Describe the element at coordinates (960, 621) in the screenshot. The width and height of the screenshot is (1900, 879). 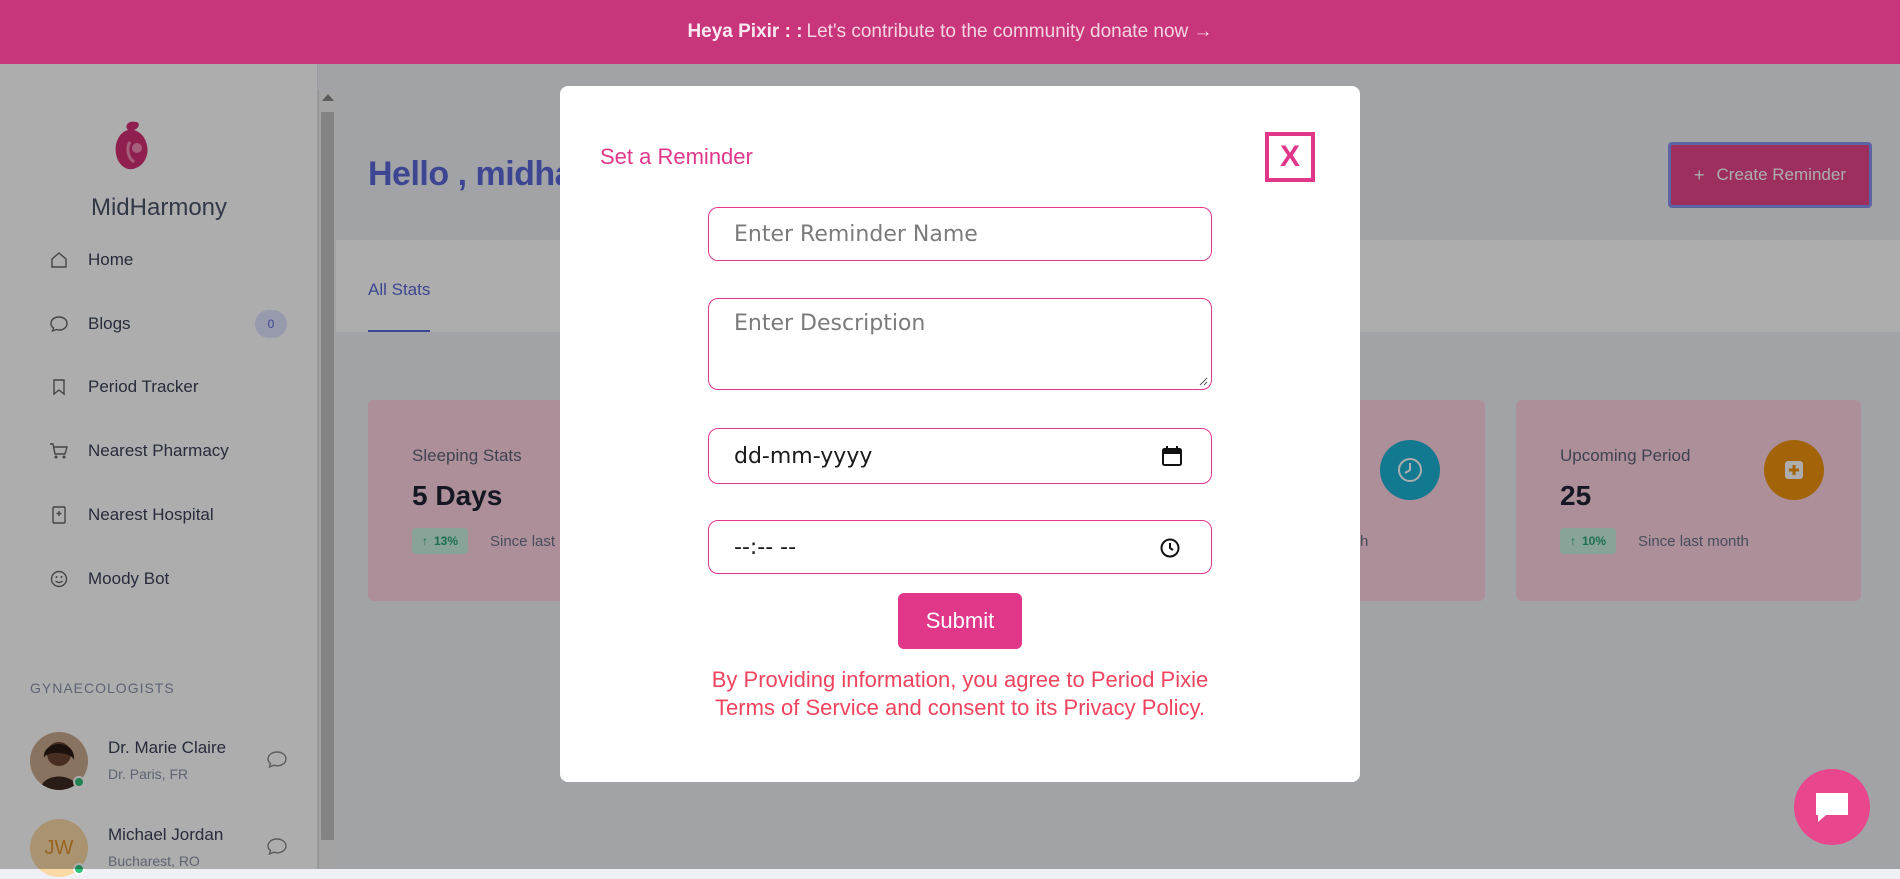
I see `submit-button: Submit` at that location.